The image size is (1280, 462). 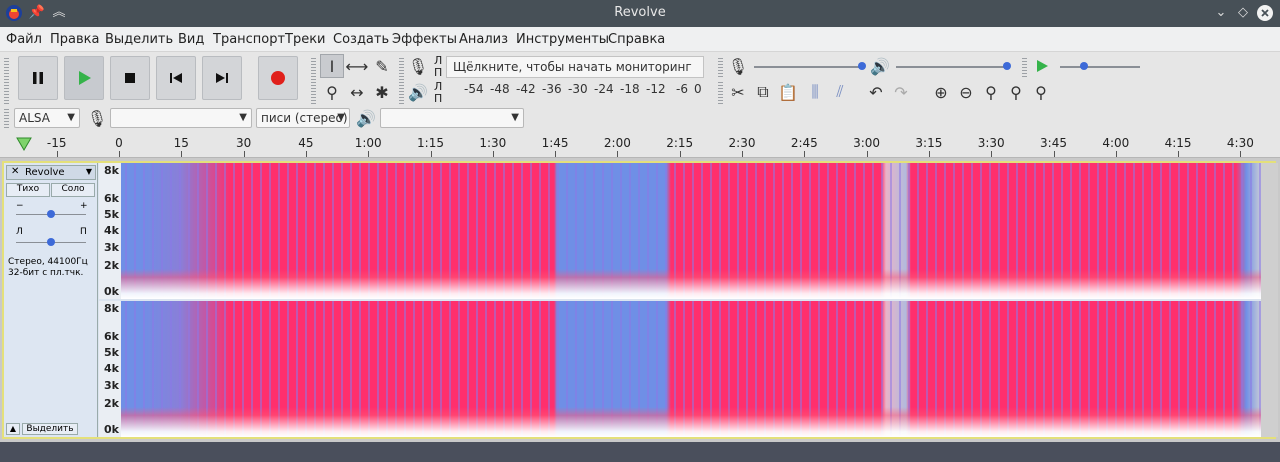 I want to click on multi-tool-button: ✱, so click(x=382, y=92).